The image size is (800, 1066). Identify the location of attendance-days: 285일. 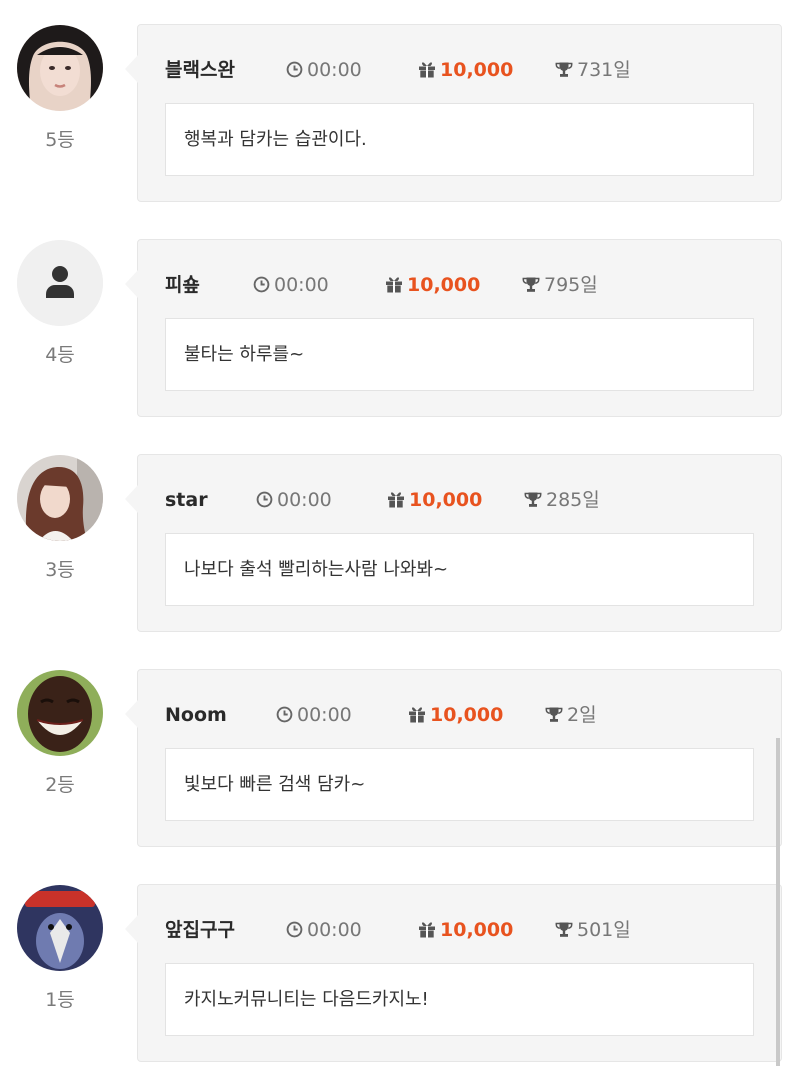
(562, 500).